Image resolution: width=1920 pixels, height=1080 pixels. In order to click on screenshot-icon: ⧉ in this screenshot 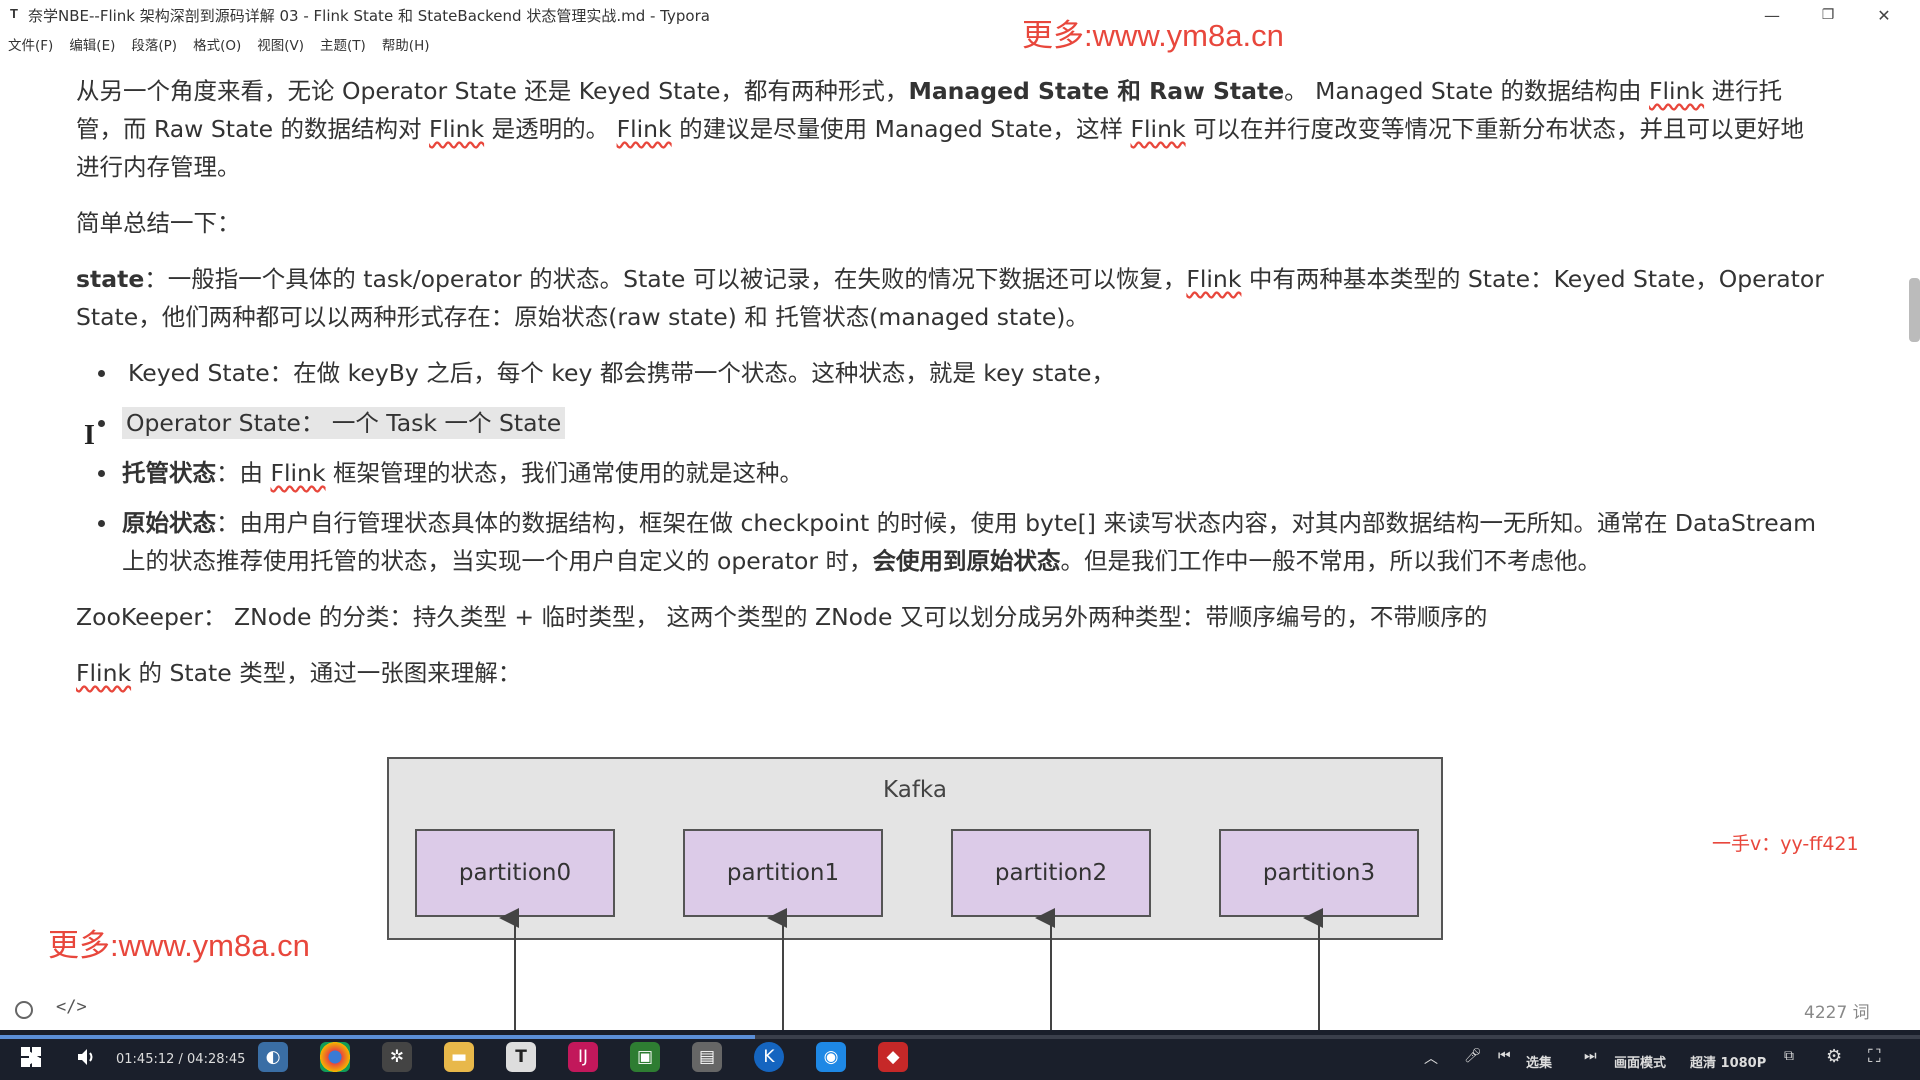, I will do `click(1789, 1056)`.